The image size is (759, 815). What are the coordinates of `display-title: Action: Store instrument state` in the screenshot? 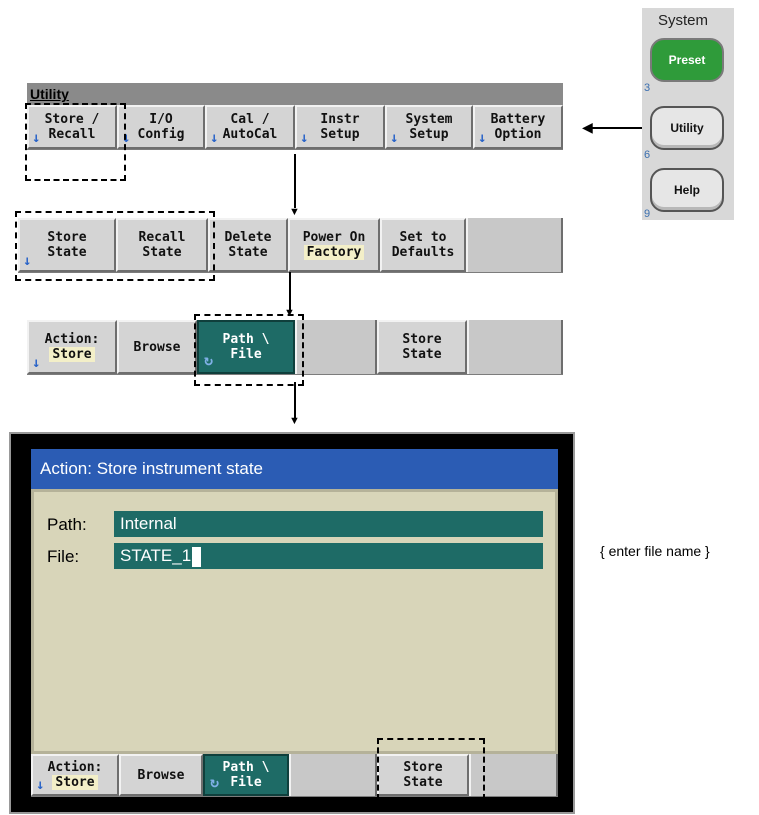 It's located at (294, 469).